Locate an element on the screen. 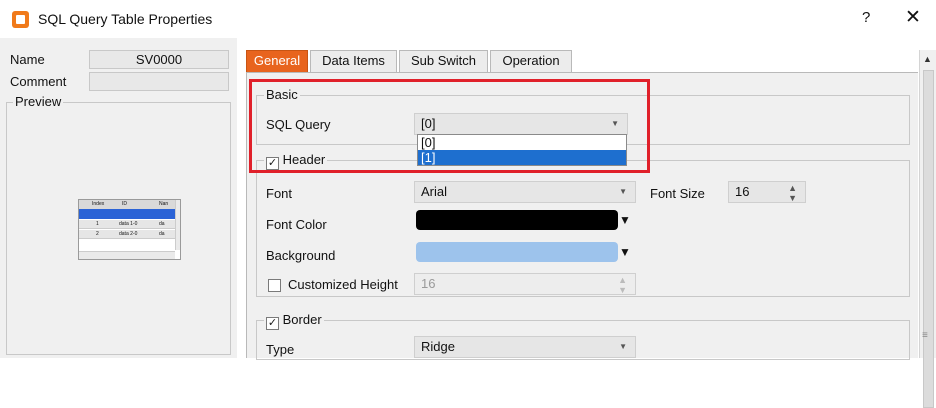 The width and height of the screenshot is (936, 408). highlight-box is located at coordinates (449, 126).